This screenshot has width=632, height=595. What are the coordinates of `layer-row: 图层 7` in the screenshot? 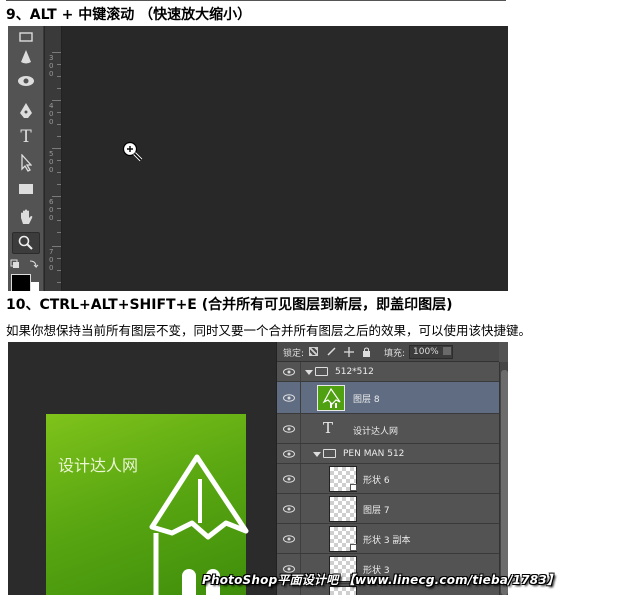 It's located at (388, 509).